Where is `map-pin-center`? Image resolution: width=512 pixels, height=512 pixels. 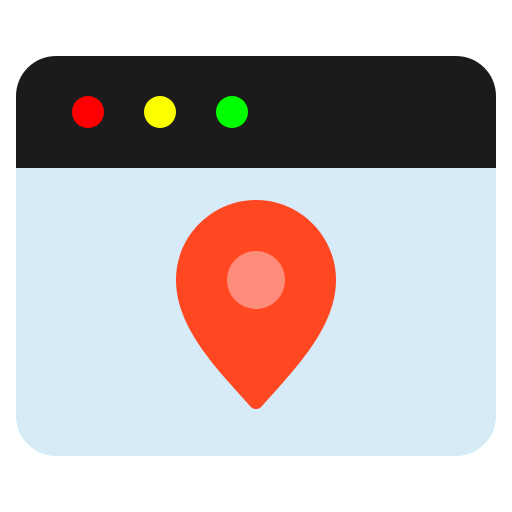
map-pin-center is located at coordinates (256, 280).